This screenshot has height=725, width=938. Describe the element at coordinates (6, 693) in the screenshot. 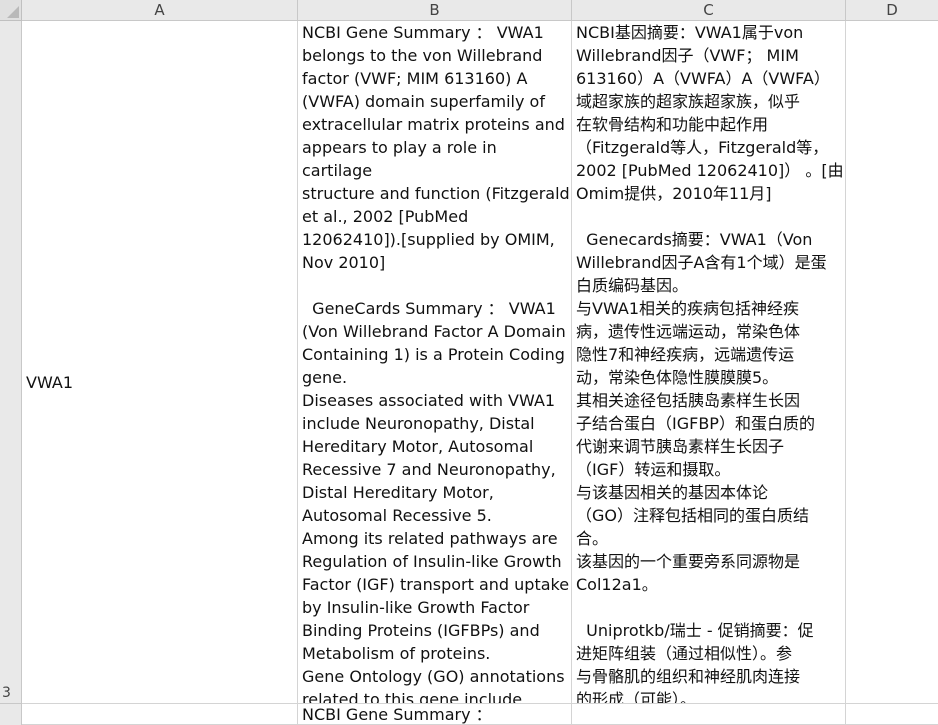

I see `row-number: 3` at that location.